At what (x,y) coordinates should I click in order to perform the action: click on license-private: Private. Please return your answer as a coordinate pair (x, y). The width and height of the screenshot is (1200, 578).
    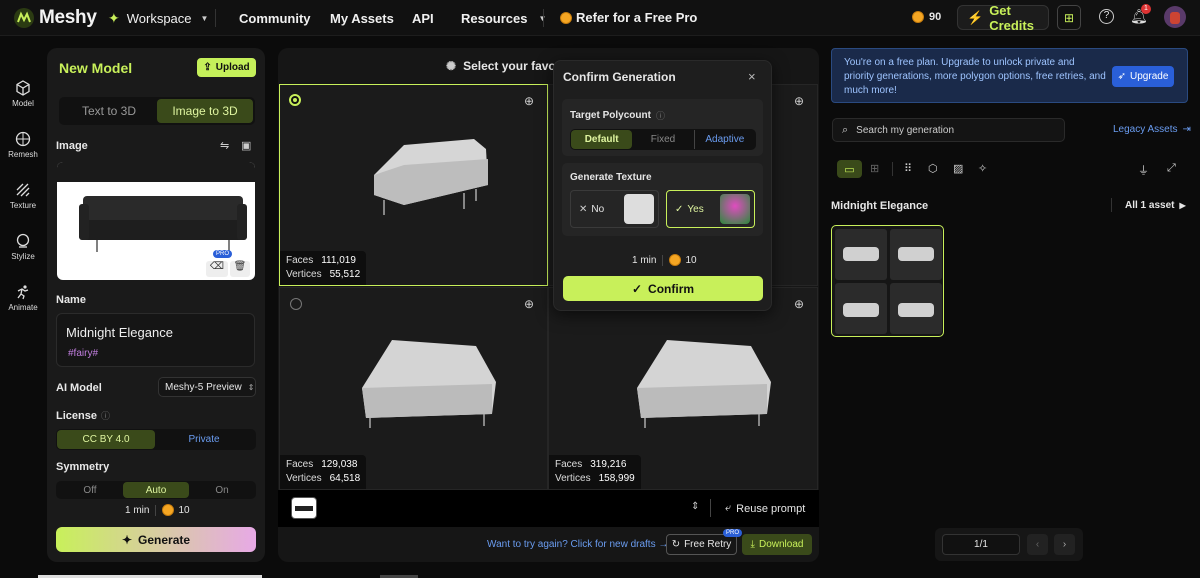
    Looking at the image, I should click on (204, 439).